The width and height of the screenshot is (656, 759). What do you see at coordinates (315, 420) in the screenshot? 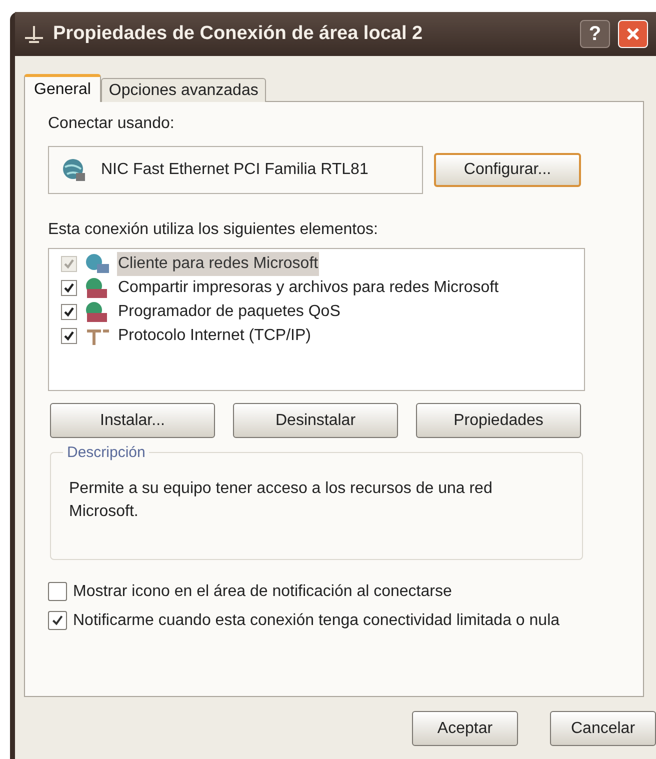
I see `action-button: Desinstalar` at bounding box center [315, 420].